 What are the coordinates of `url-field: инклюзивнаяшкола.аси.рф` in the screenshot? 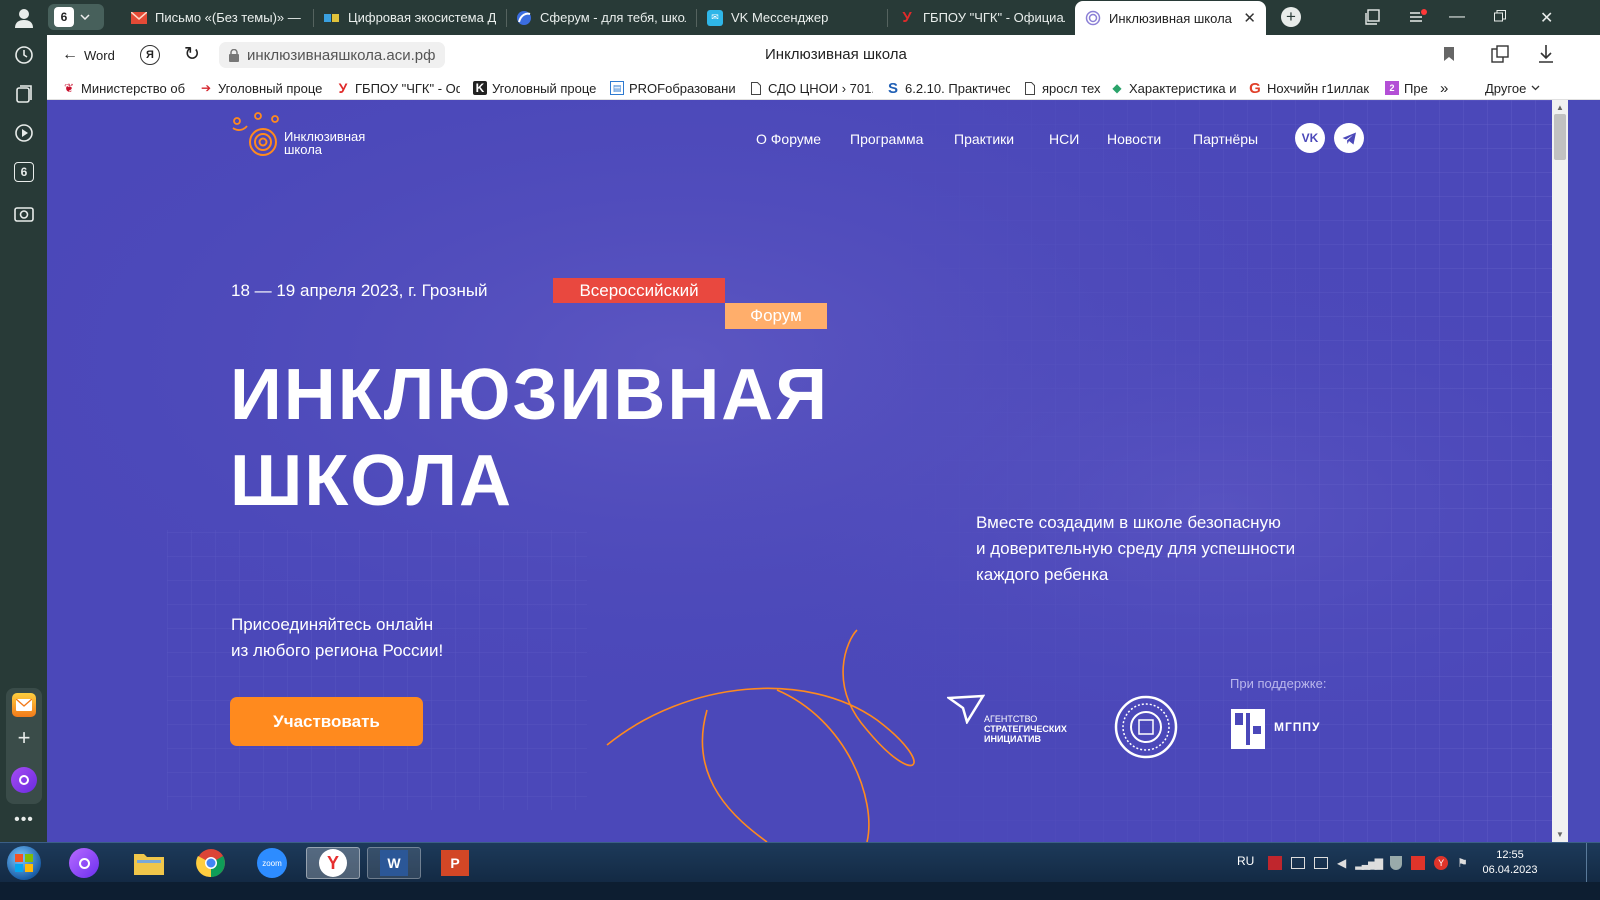 It's located at (332, 55).